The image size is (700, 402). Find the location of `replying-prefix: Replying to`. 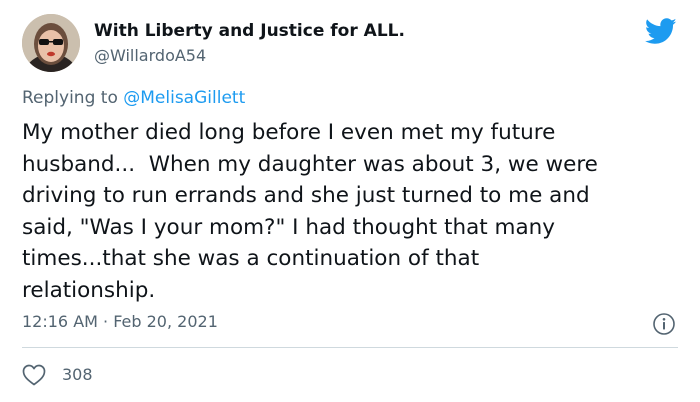

replying-prefix: Replying to is located at coordinates (73, 98).